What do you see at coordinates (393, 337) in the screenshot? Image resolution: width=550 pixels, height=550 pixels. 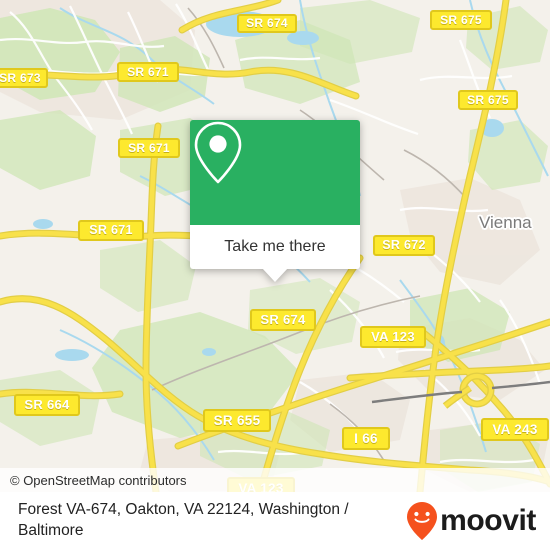 I see `road-shield: VA 123` at bounding box center [393, 337].